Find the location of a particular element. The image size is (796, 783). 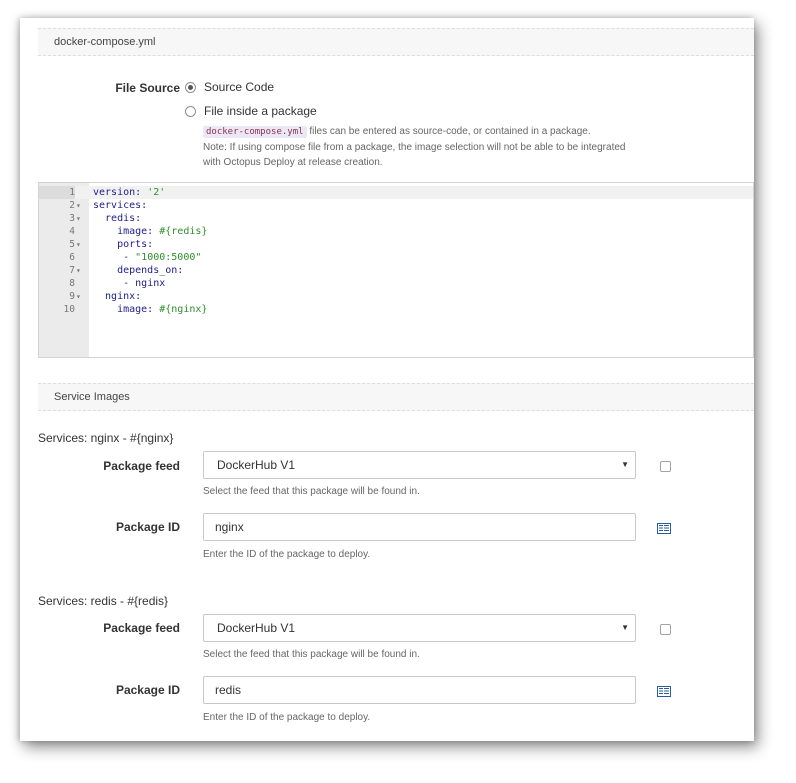

redis-package-feed-value: DockerHub V1 is located at coordinates (256, 628).